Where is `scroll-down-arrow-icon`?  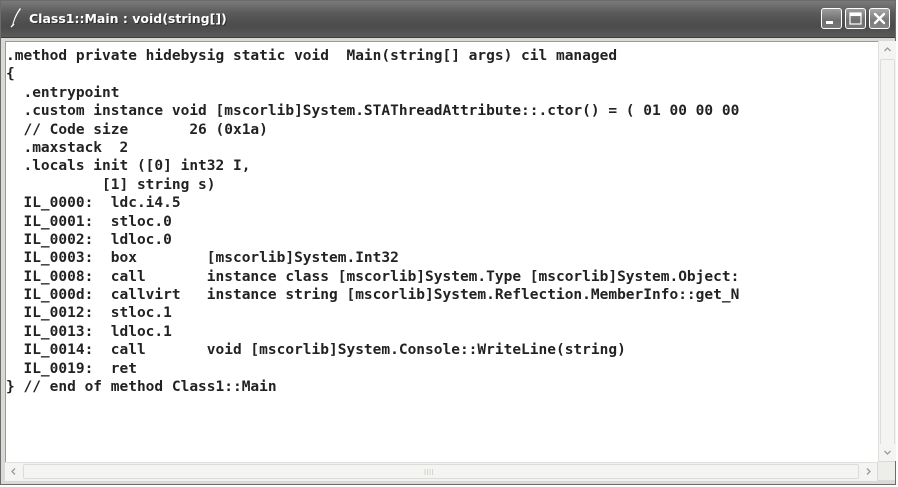 scroll-down-arrow-icon is located at coordinates (887, 452).